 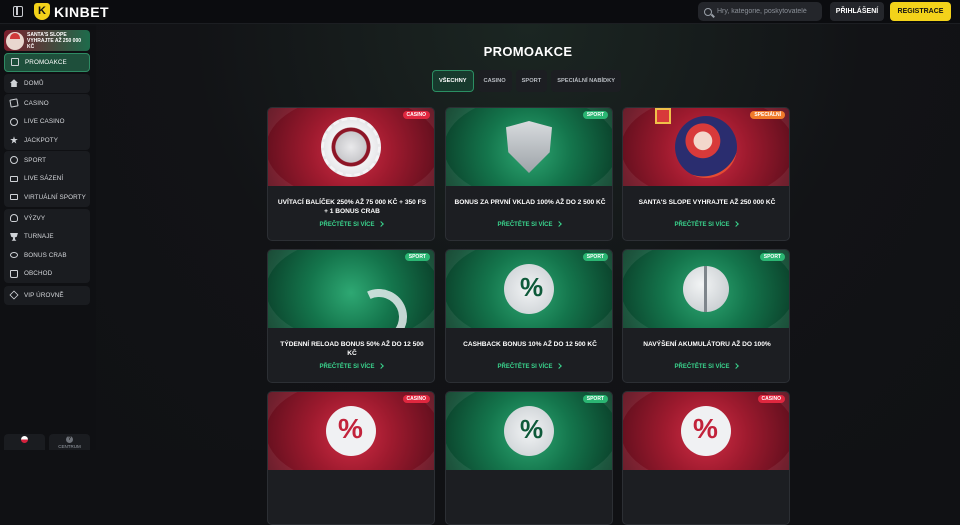 What do you see at coordinates (14, 273) in the screenshot?
I see `shop-icon` at bounding box center [14, 273].